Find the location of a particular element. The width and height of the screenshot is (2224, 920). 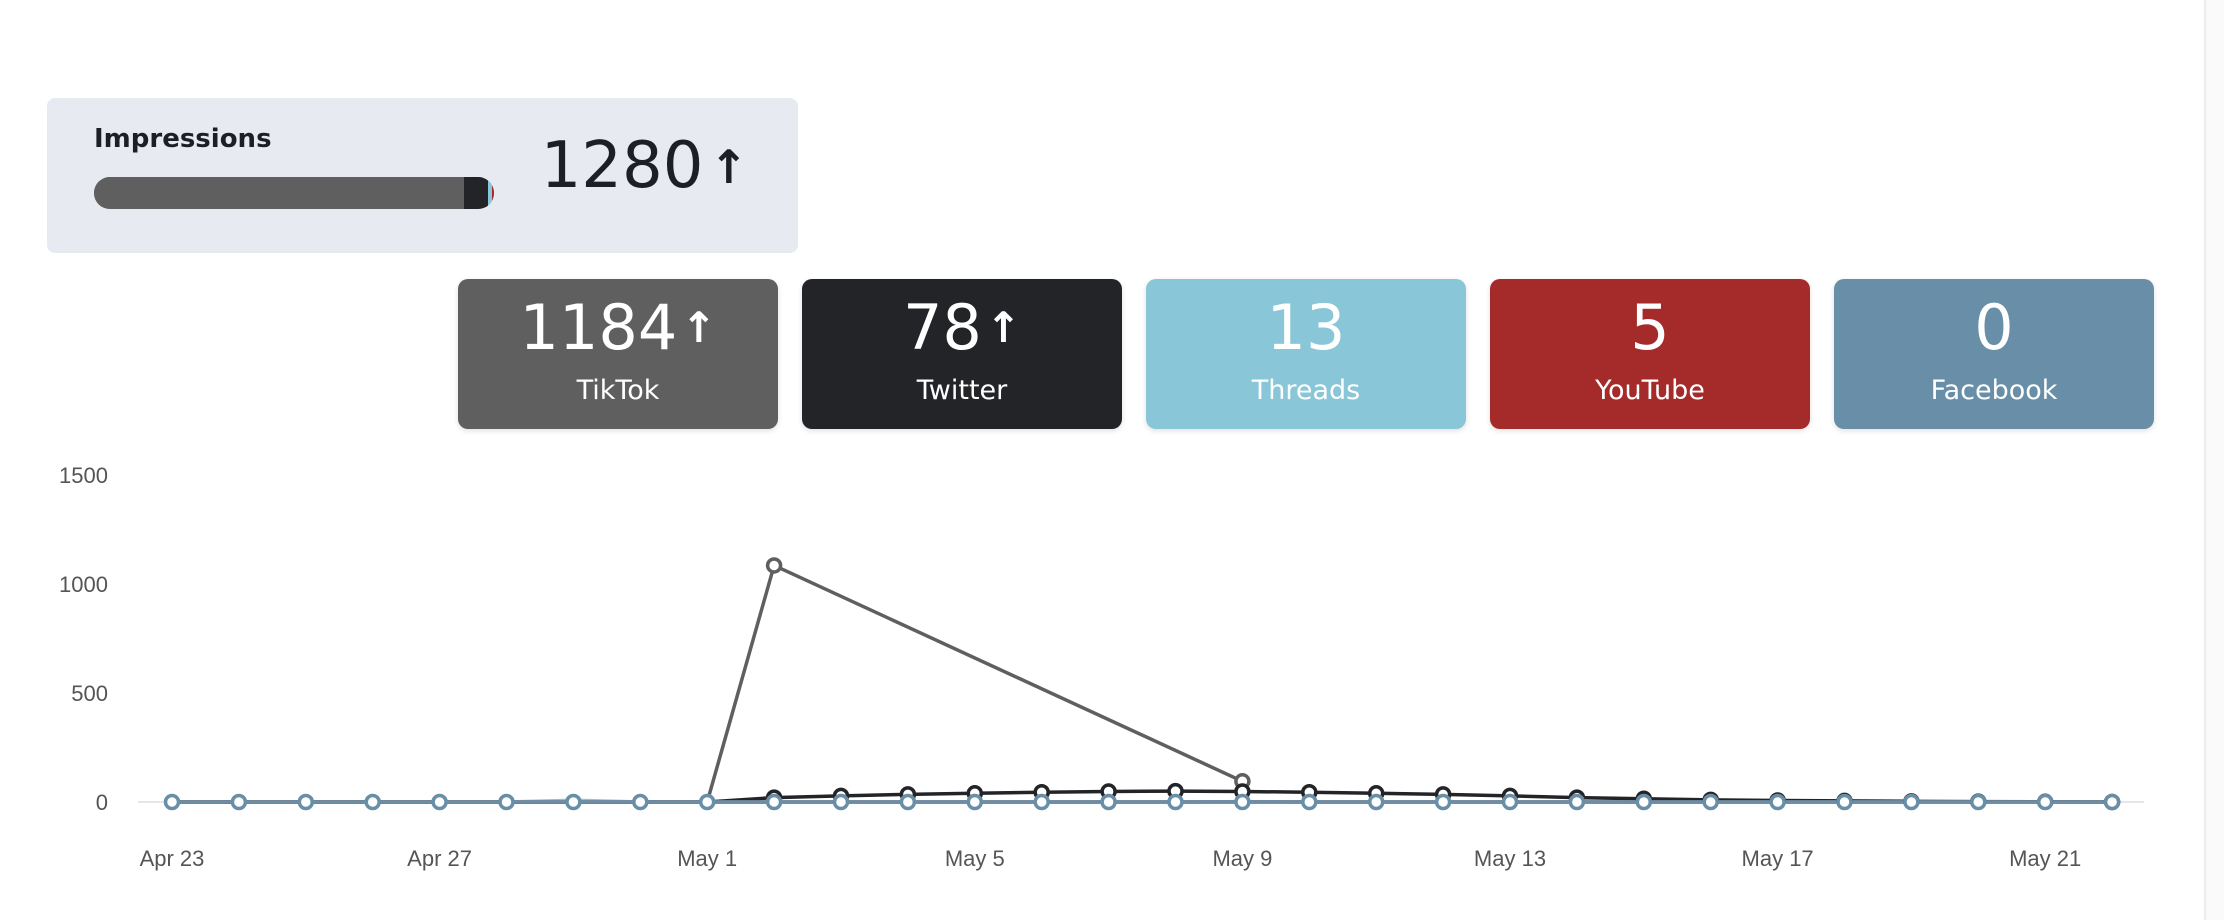

x-tick-label: May 21 is located at coordinates (2045, 858).